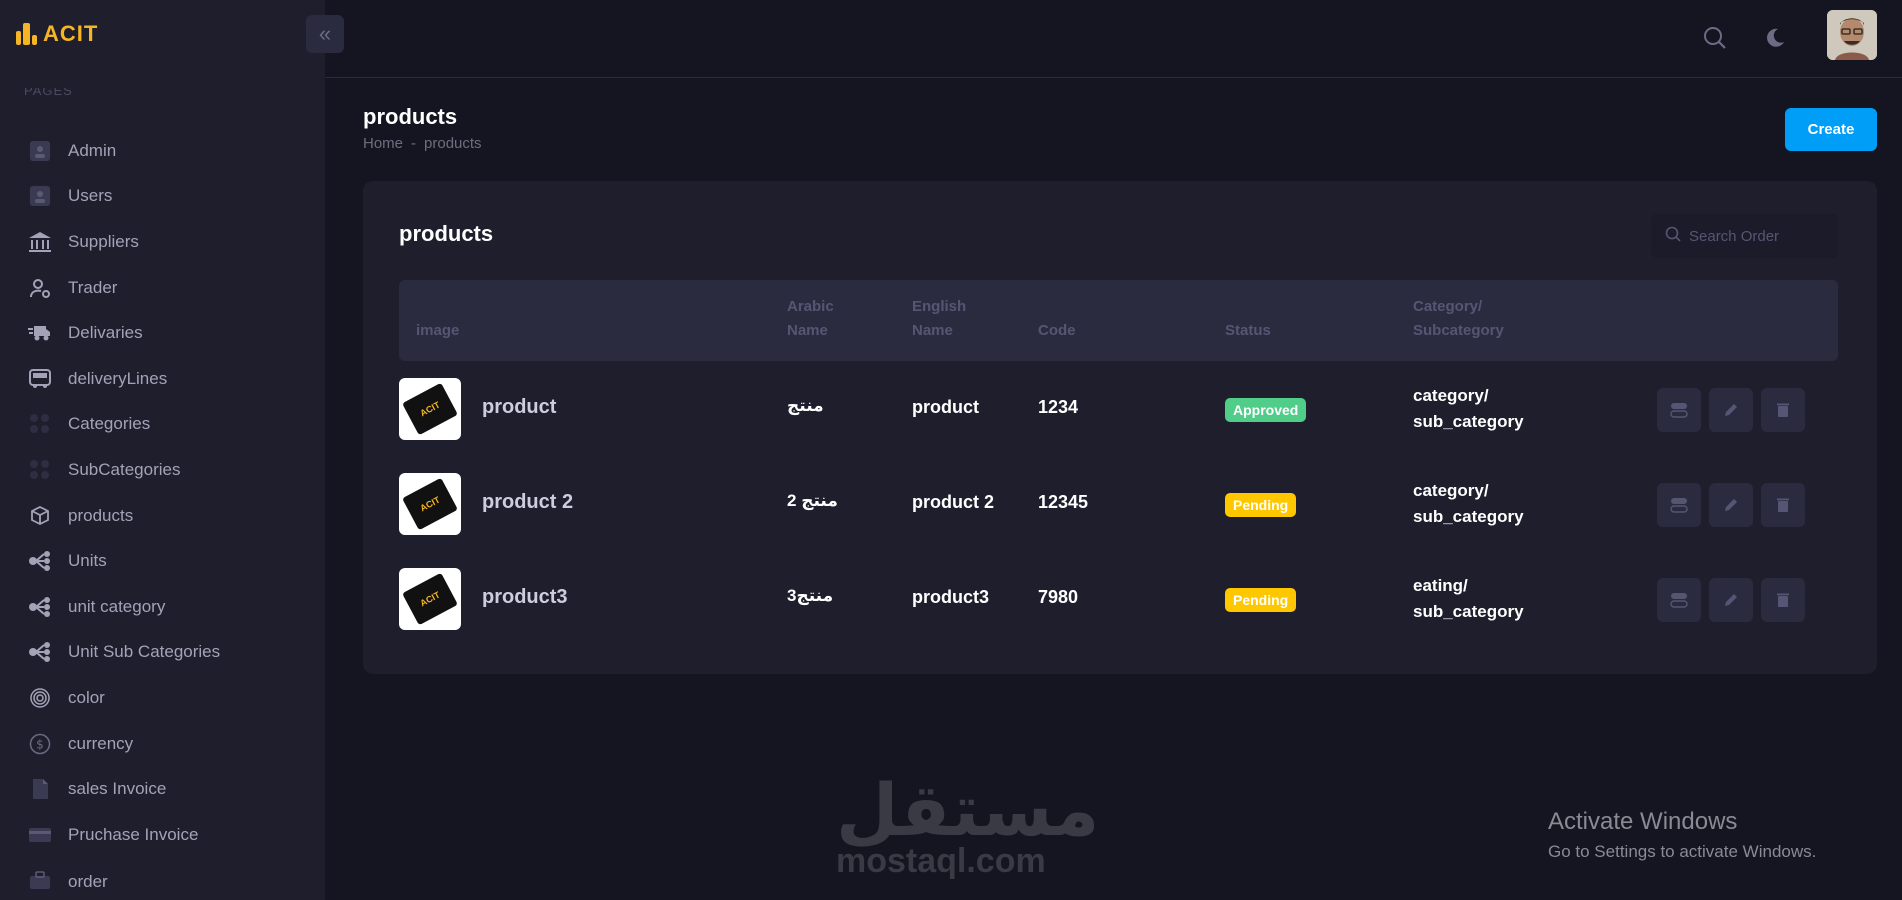 The width and height of the screenshot is (1902, 900). What do you see at coordinates (162, 516) in the screenshot?
I see `sidebar-item-products: products` at bounding box center [162, 516].